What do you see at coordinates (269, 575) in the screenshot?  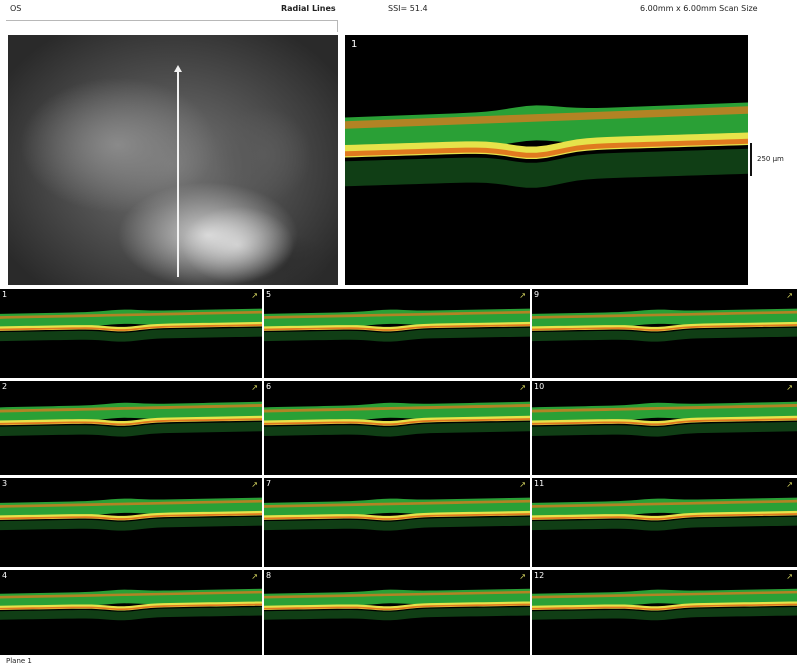 I see `scan-number: 8` at bounding box center [269, 575].